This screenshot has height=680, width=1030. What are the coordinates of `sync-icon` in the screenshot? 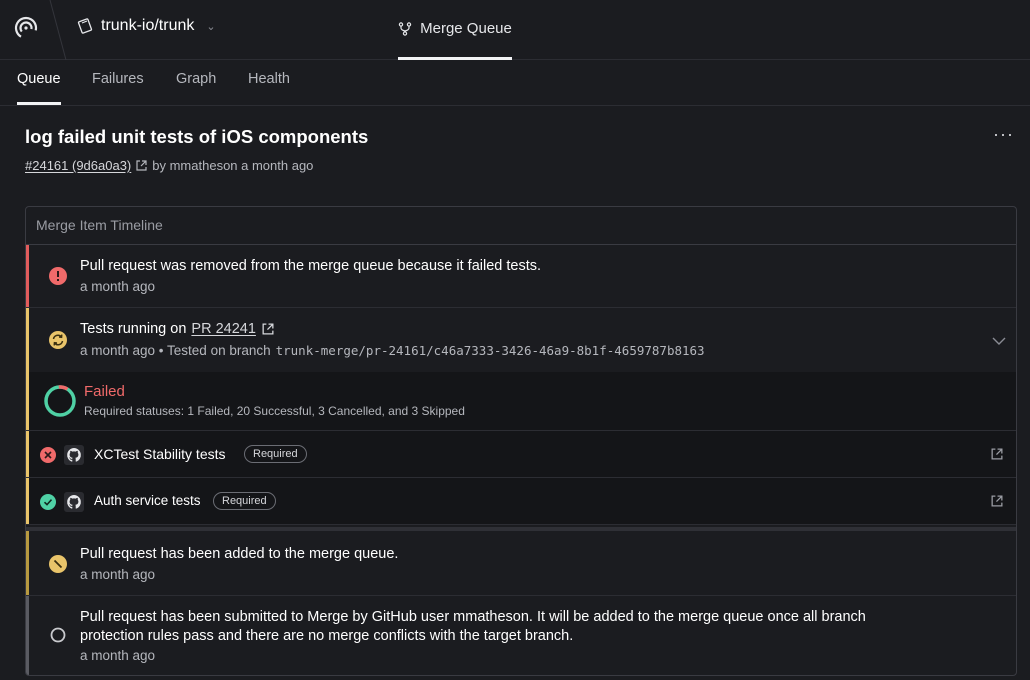 It's located at (58, 340).